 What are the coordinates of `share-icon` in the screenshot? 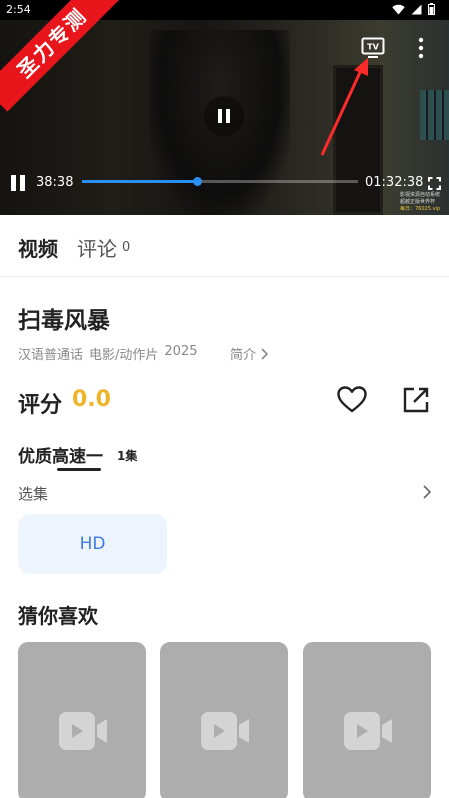 It's located at (416, 400).